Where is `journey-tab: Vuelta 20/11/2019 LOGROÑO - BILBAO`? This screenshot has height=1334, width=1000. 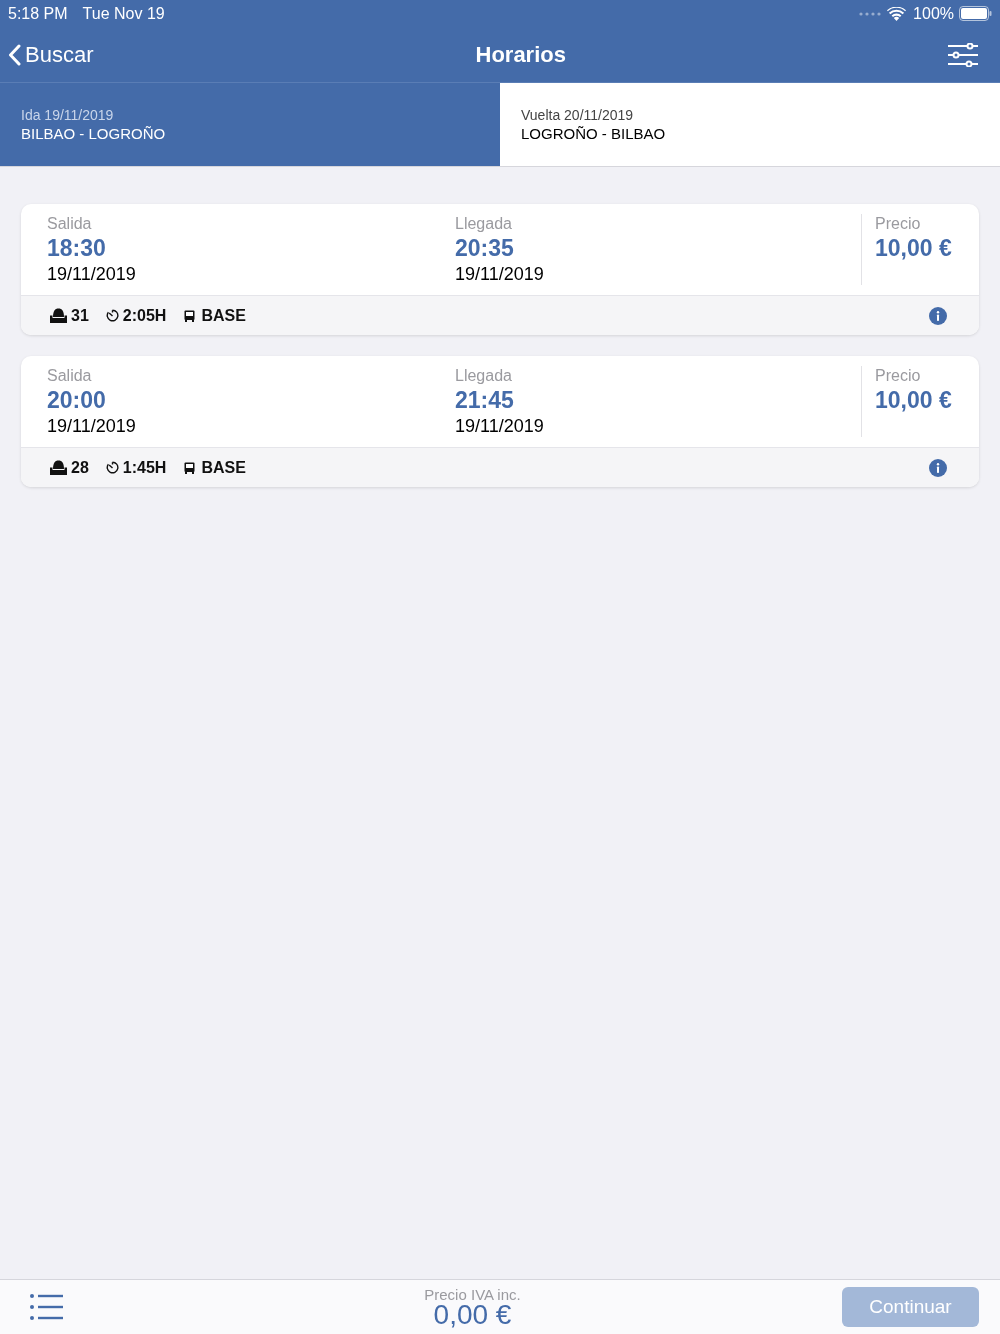
journey-tab: Vuelta 20/11/2019 LOGROÑO - BILBAO is located at coordinates (750, 124).